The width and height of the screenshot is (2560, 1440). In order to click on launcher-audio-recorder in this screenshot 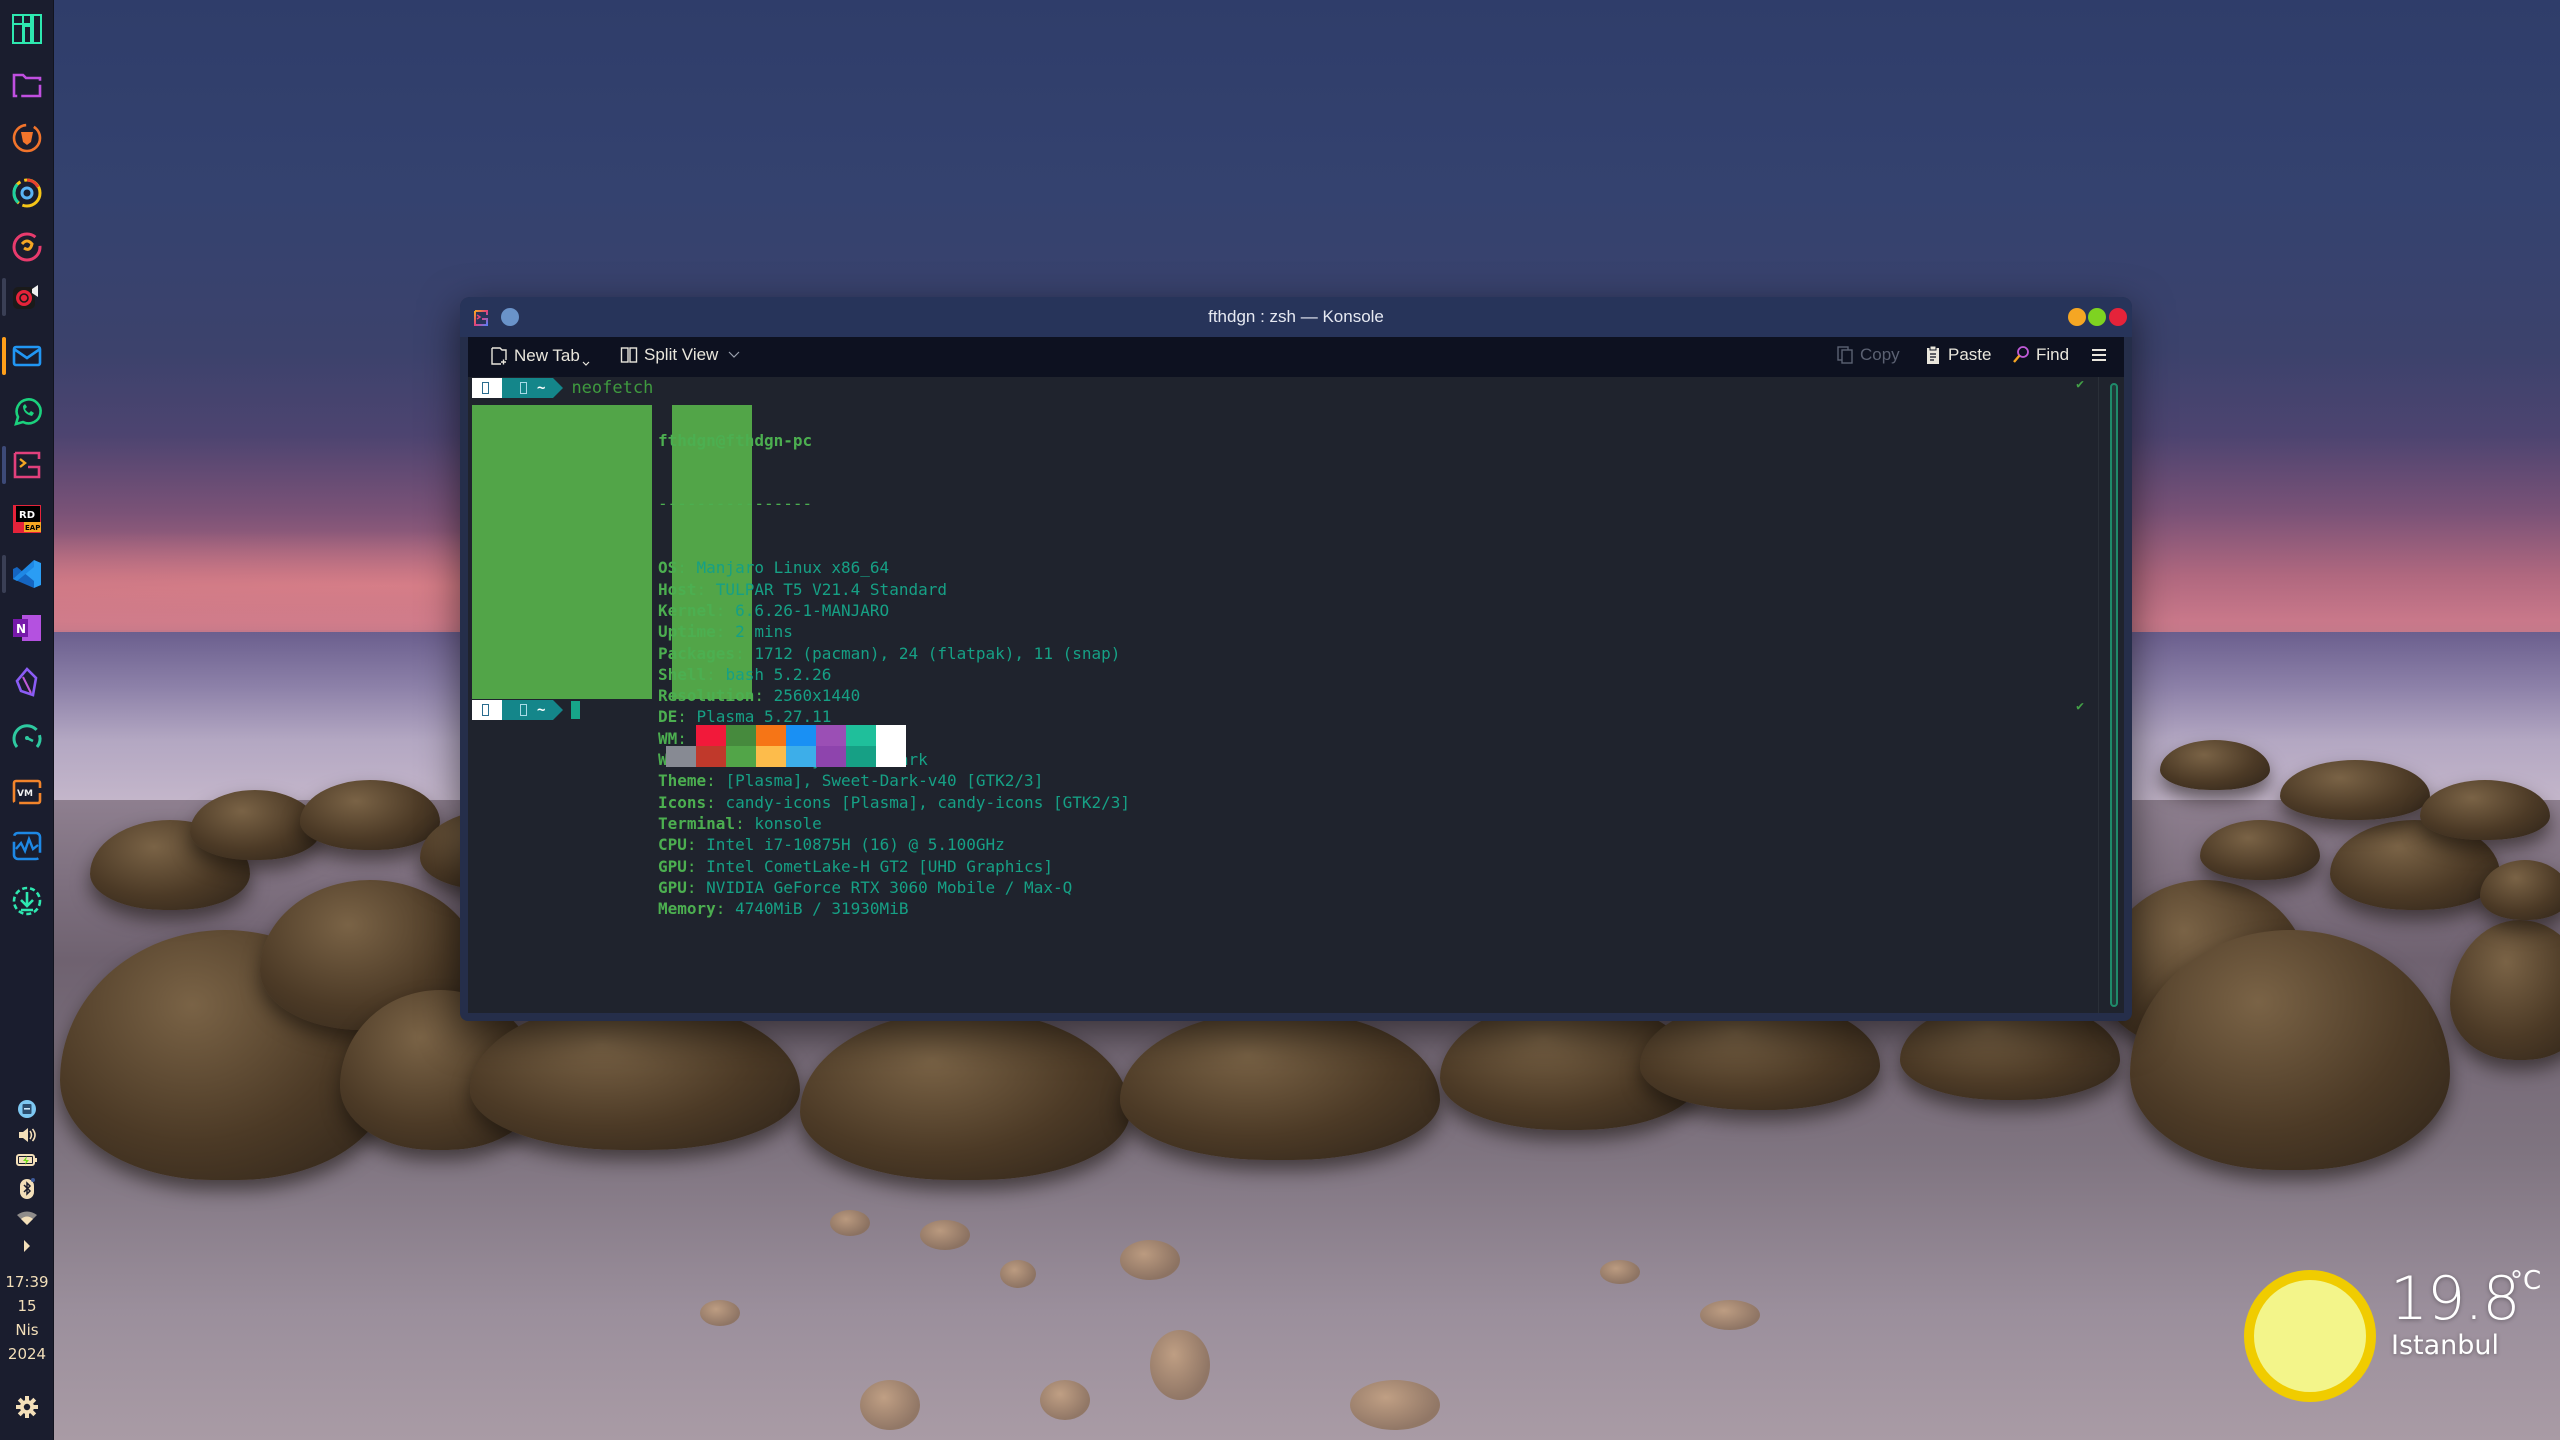, I will do `click(27, 297)`.